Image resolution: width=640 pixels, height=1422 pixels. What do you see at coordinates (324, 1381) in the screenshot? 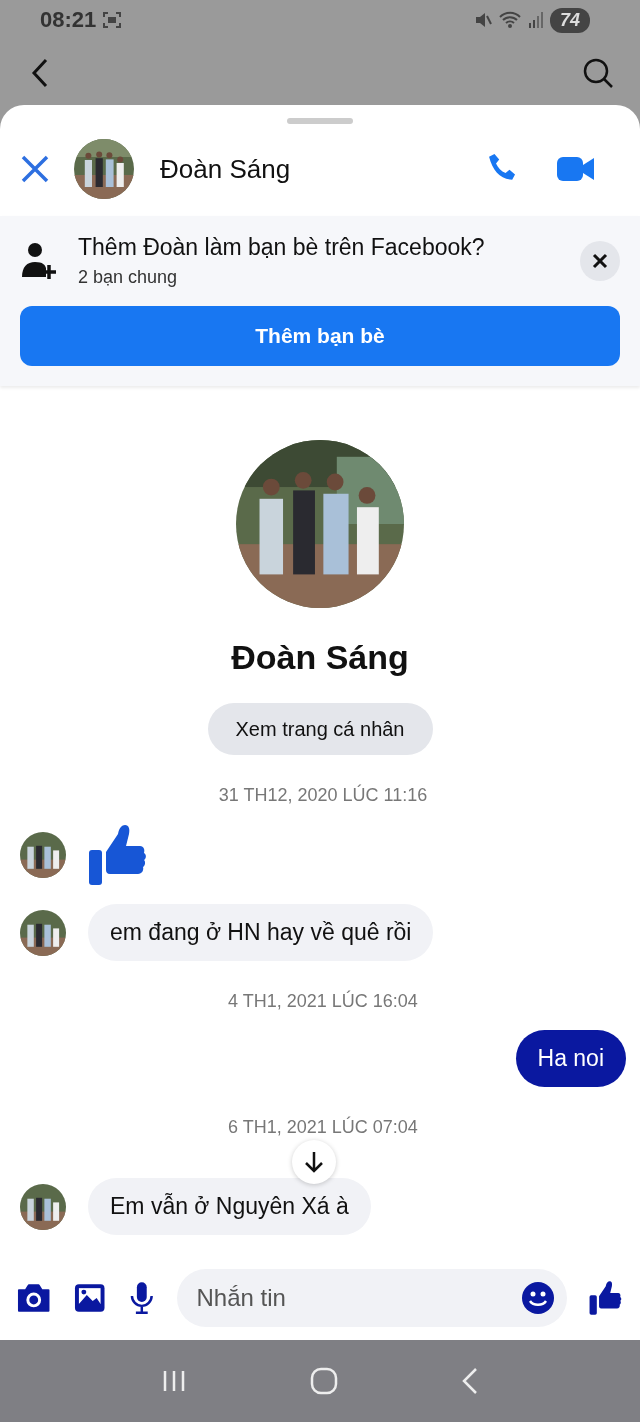
I see `home-icon` at bounding box center [324, 1381].